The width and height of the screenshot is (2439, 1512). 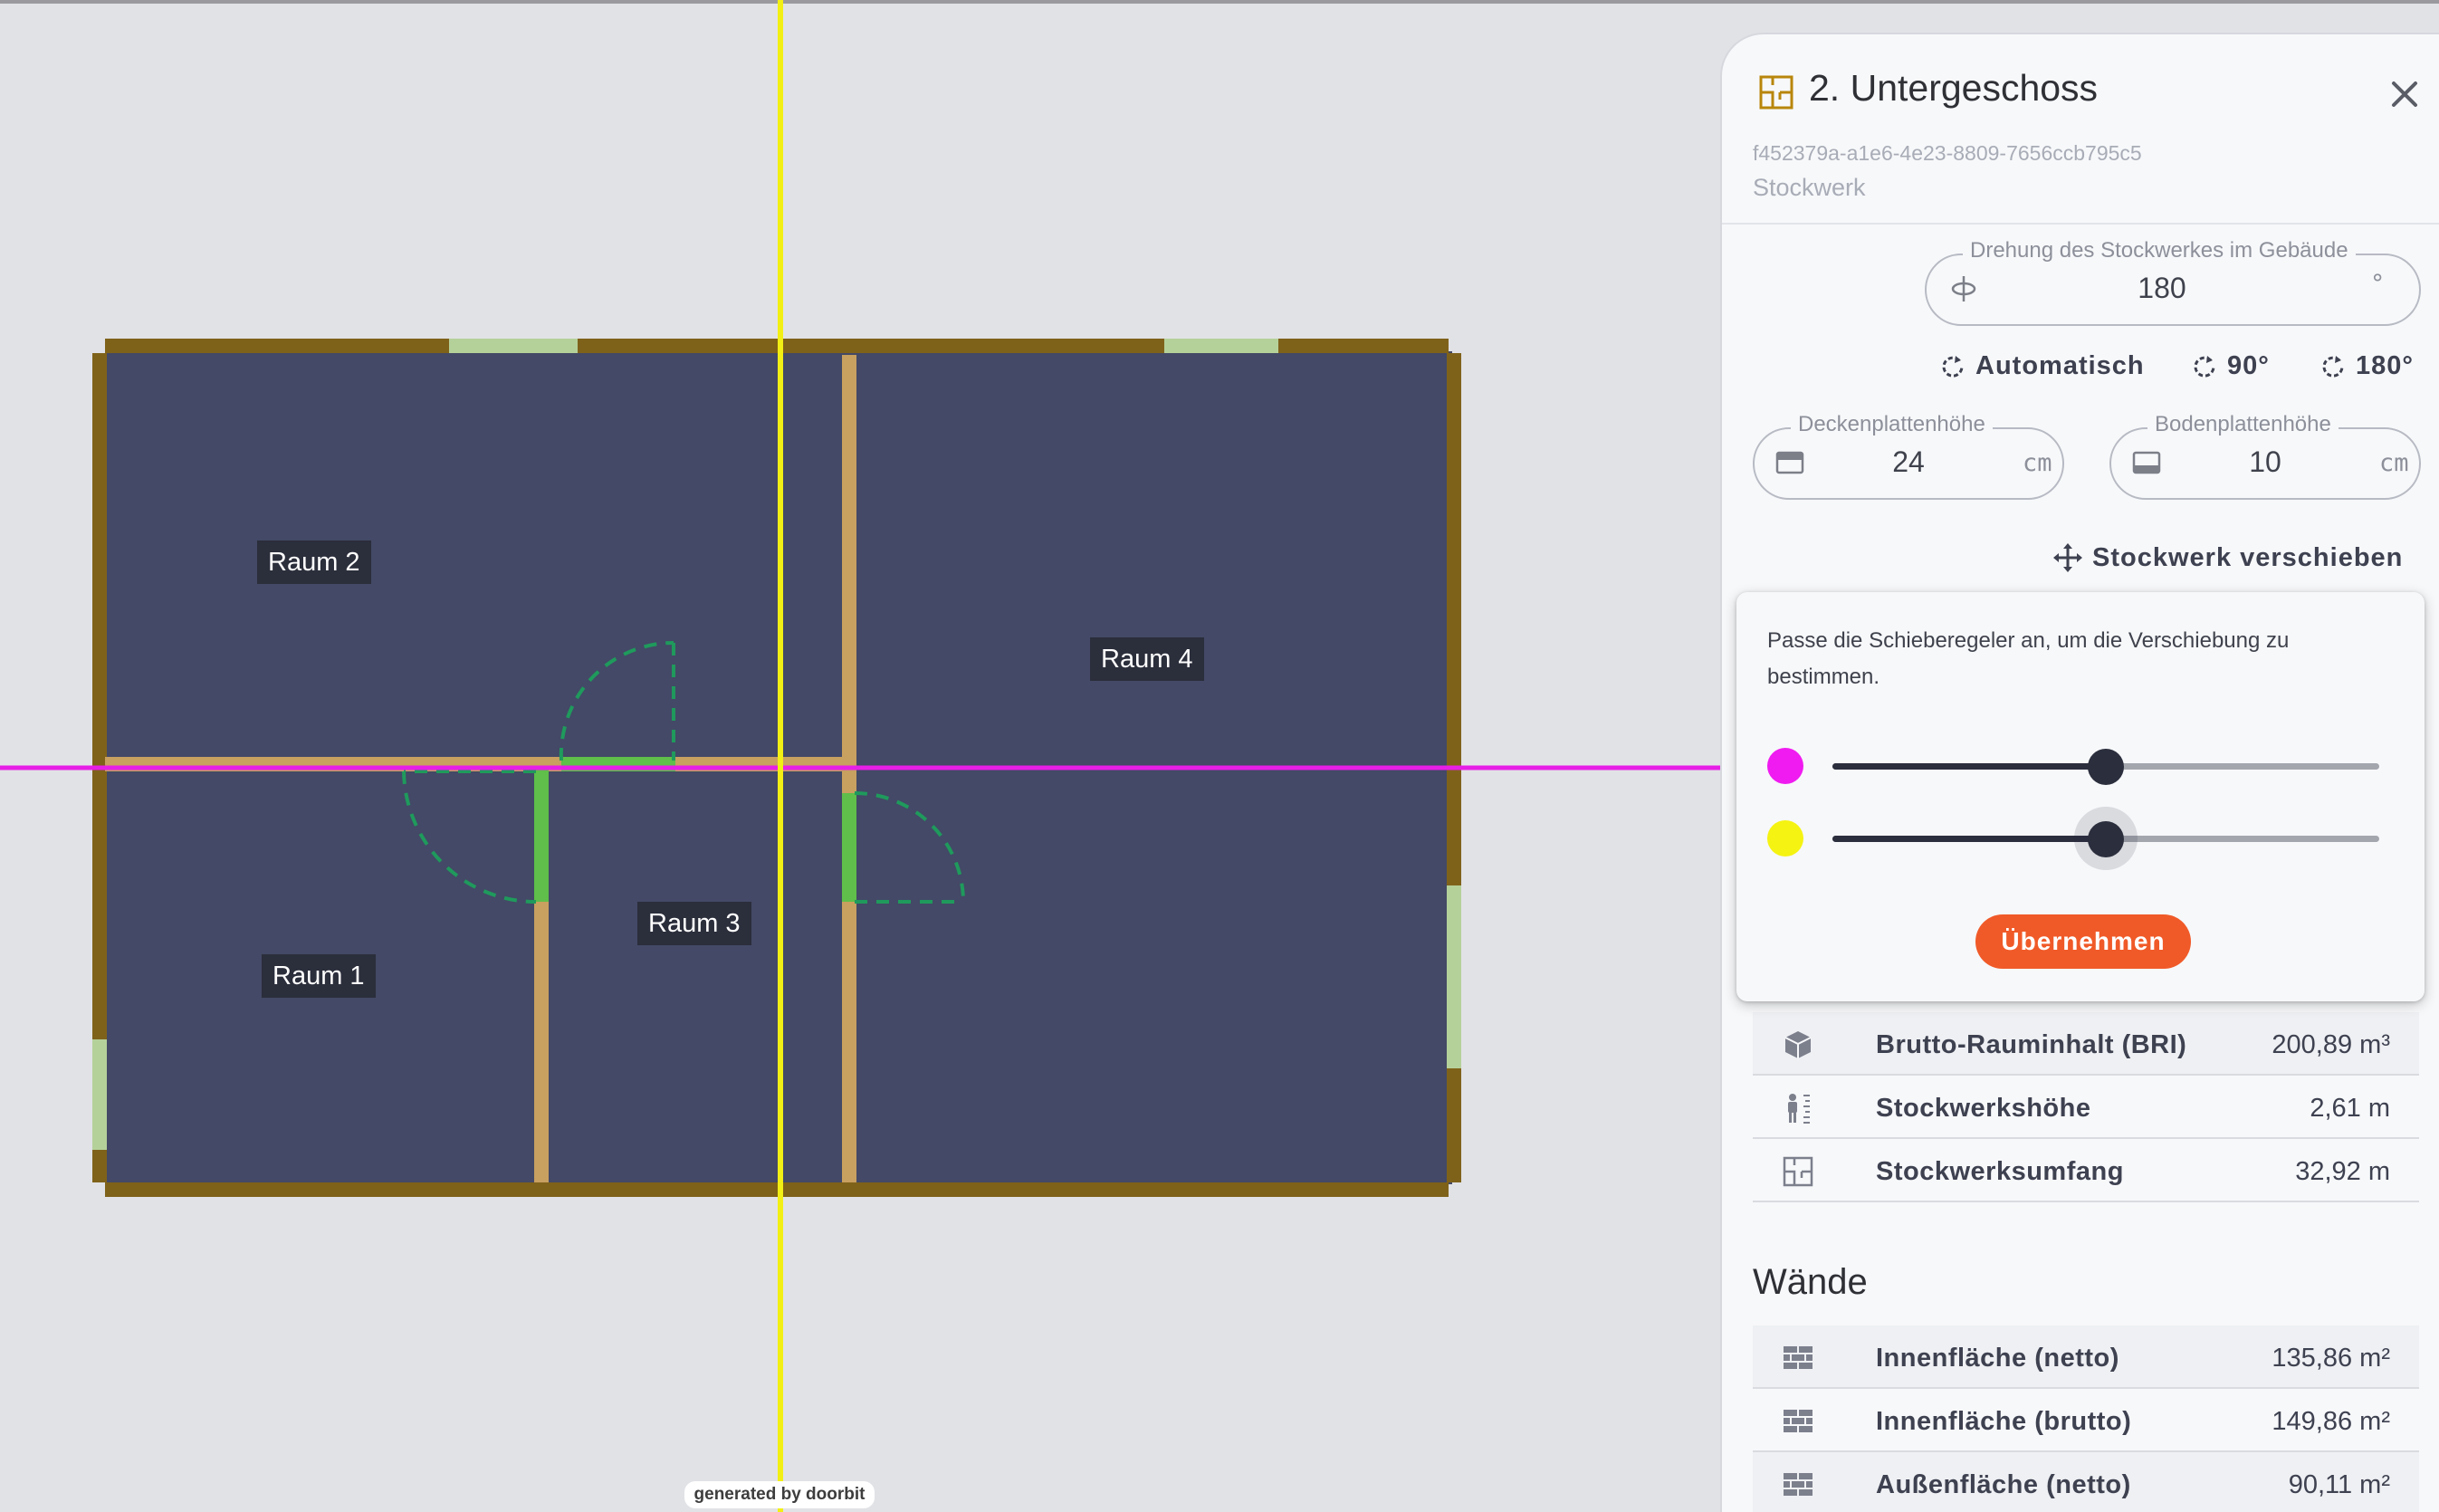 I want to click on rotate-auto-button: Automatisch, so click(x=2042, y=366).